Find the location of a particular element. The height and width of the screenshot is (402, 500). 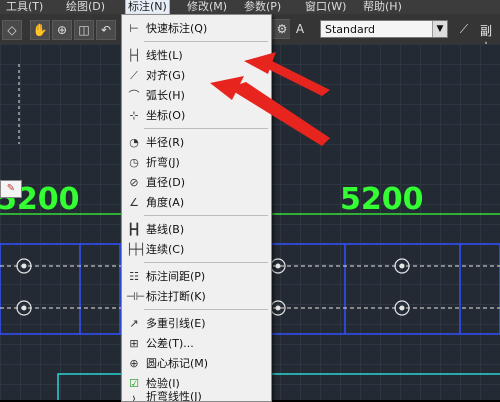

angle-icon: ∠ is located at coordinates (134, 202).